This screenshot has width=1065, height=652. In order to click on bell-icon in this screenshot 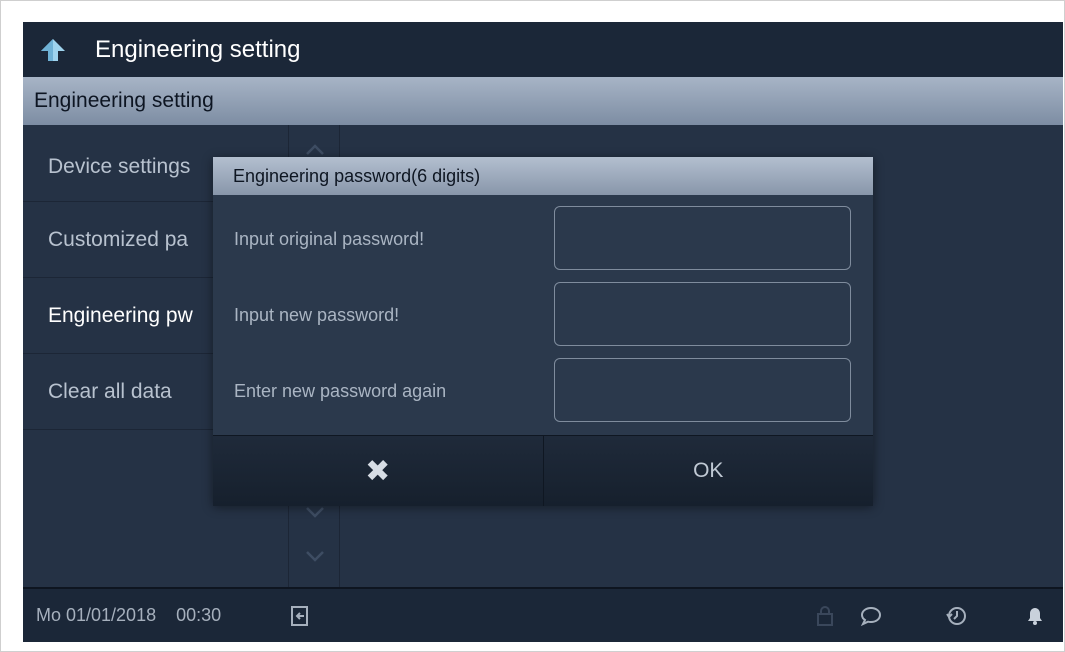, I will do `click(1035, 616)`.